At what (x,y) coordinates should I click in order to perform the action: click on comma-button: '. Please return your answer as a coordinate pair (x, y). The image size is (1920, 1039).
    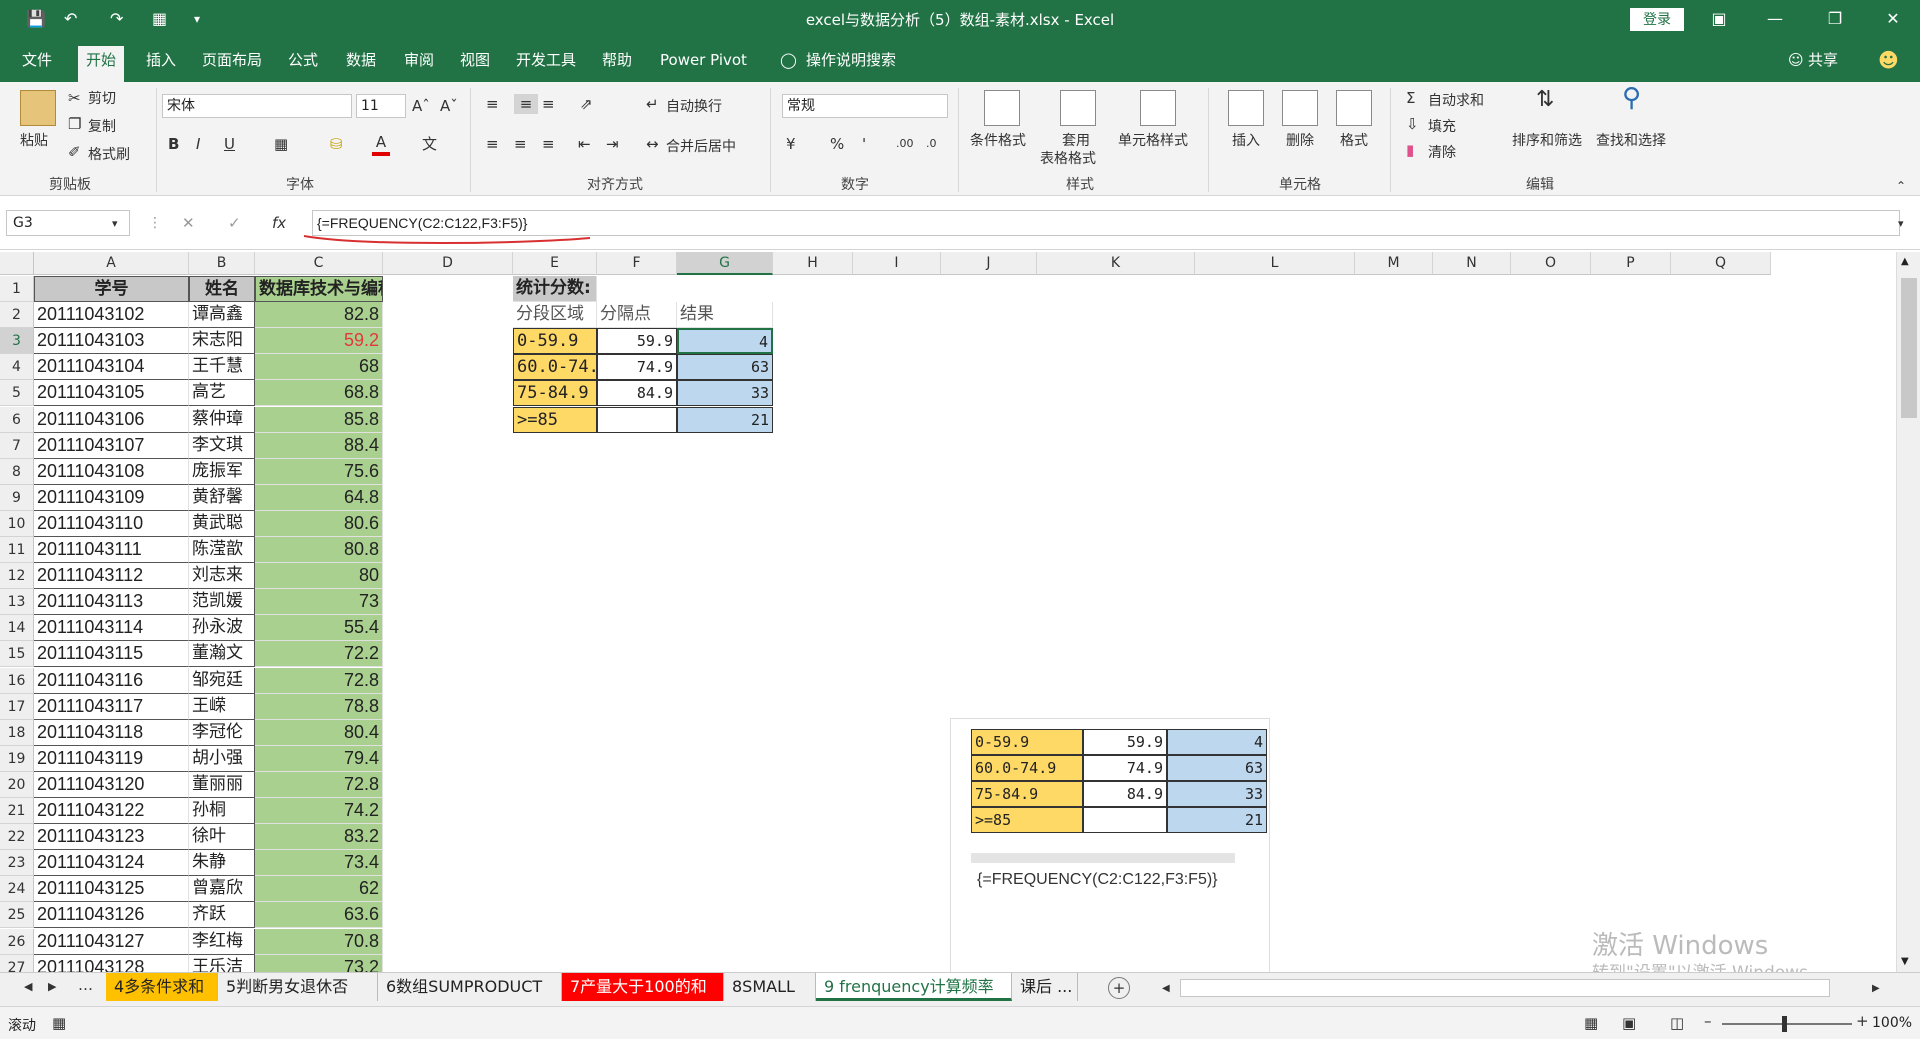
    Looking at the image, I should click on (864, 144).